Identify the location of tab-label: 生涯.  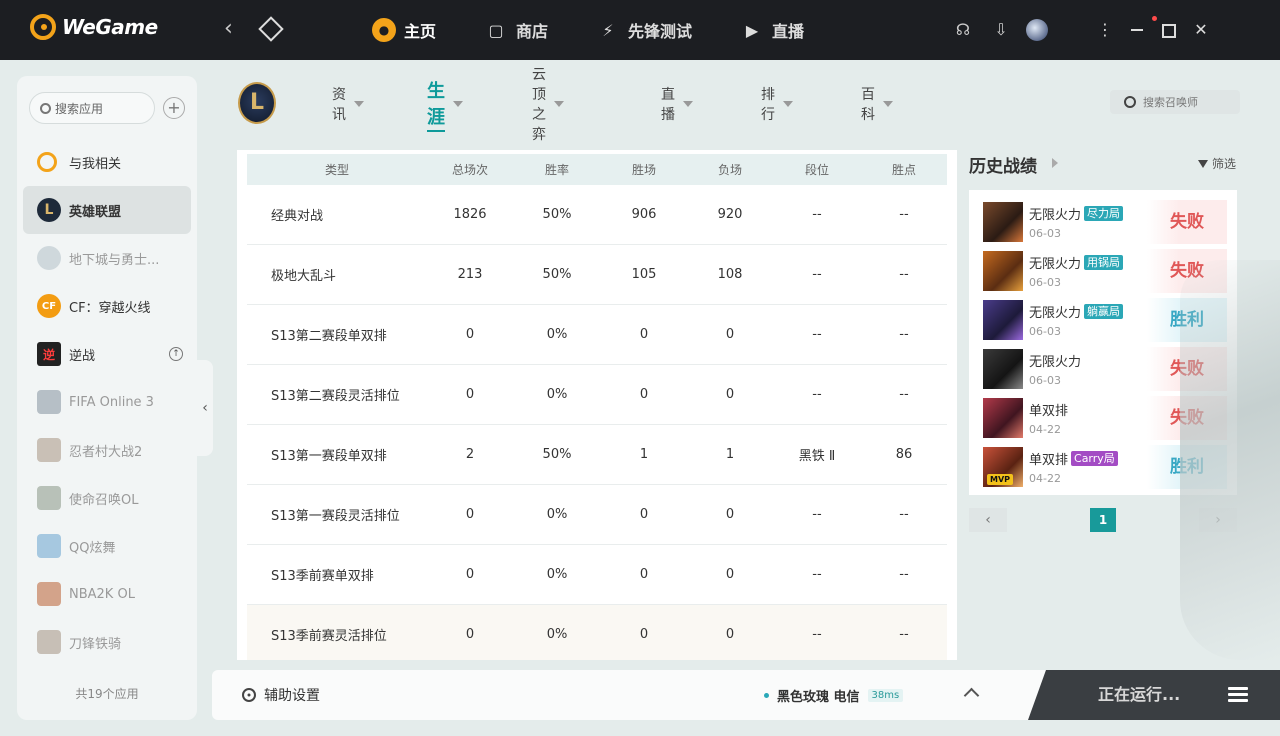
(436, 104).